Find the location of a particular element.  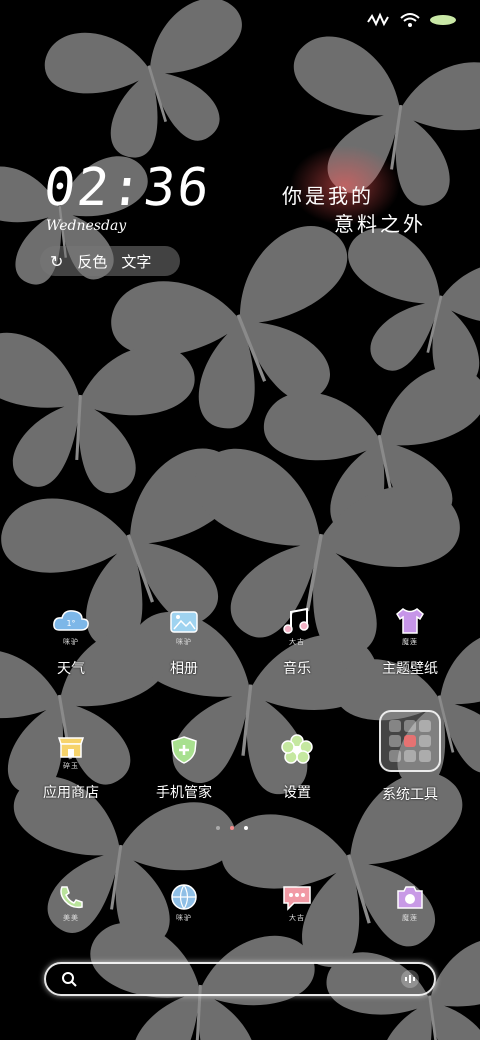

app-phone-manager: 手机管家 is located at coordinates (184, 762).